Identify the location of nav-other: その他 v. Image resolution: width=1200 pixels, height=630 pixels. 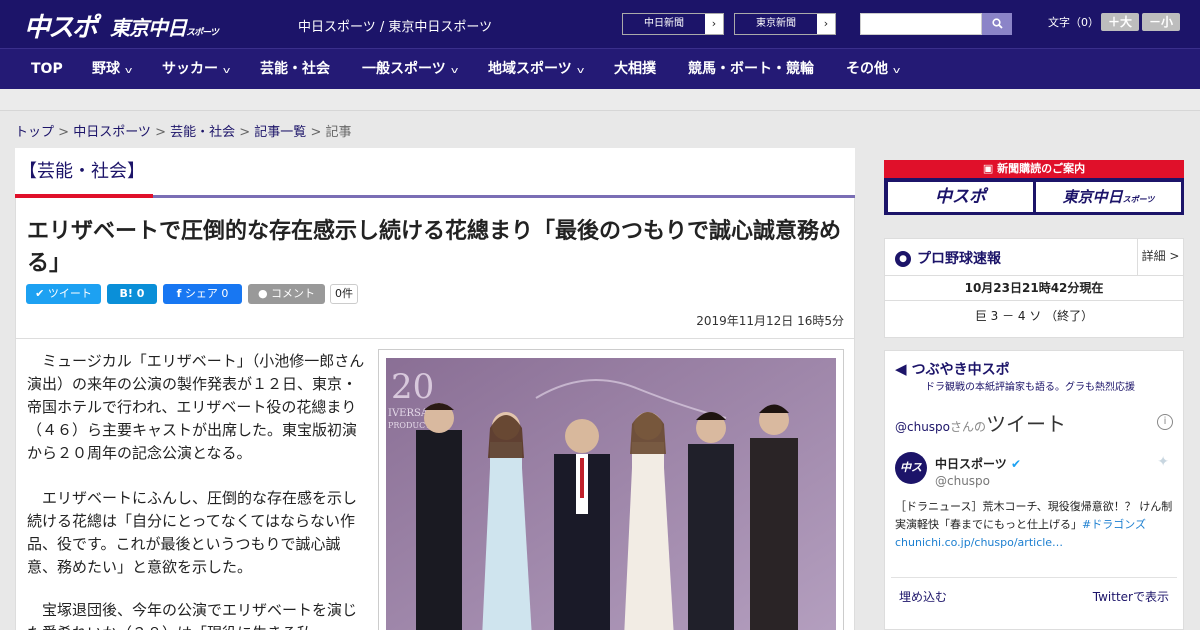
(873, 69).